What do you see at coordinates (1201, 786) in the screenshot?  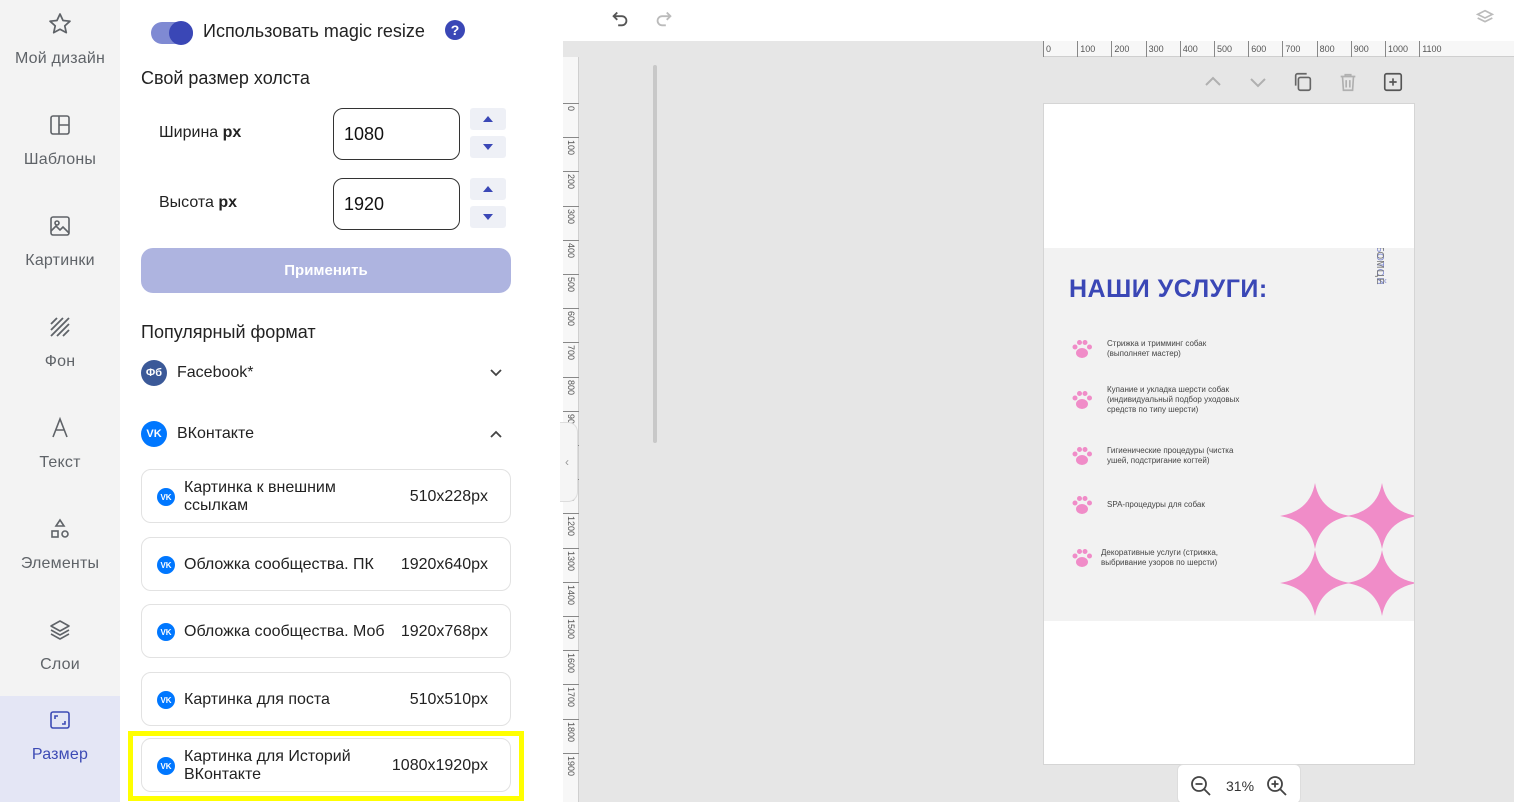 I see `zoom-out-icon` at bounding box center [1201, 786].